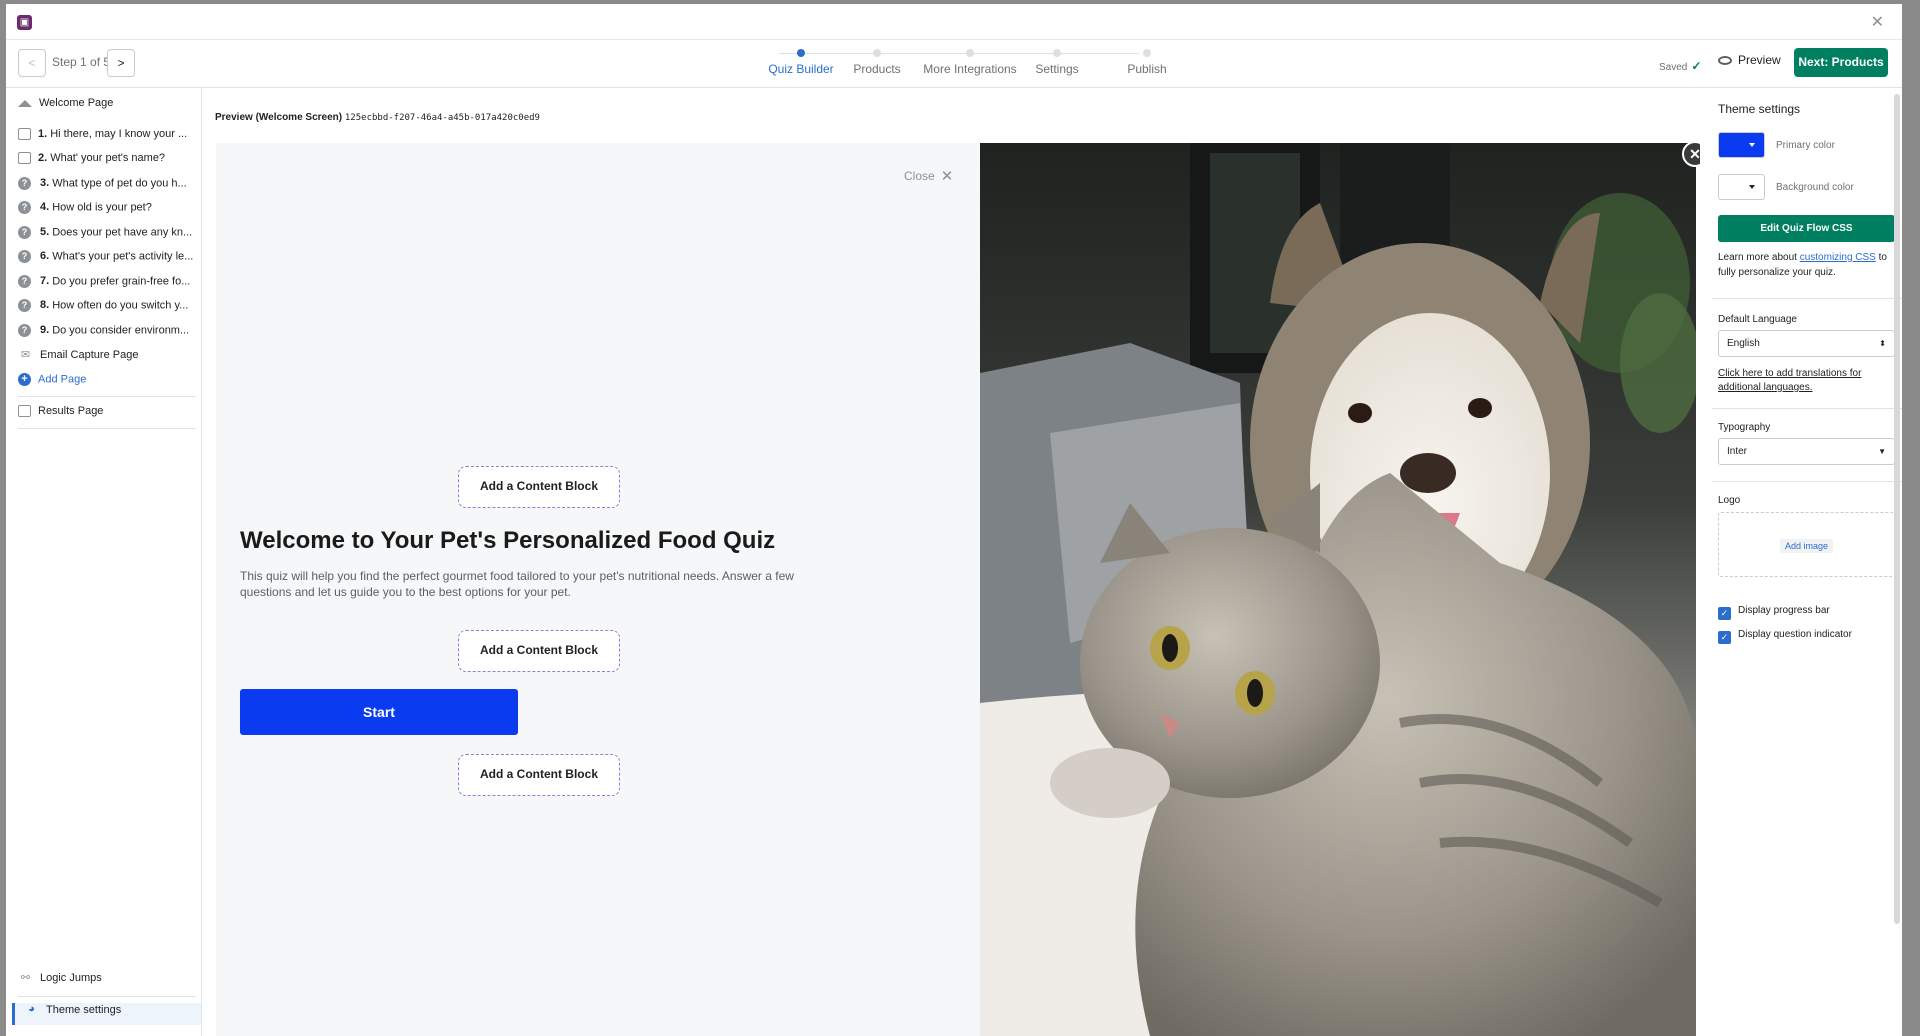  What do you see at coordinates (108, 416) in the screenshot?
I see `sidebar-item-results: Results Page` at bounding box center [108, 416].